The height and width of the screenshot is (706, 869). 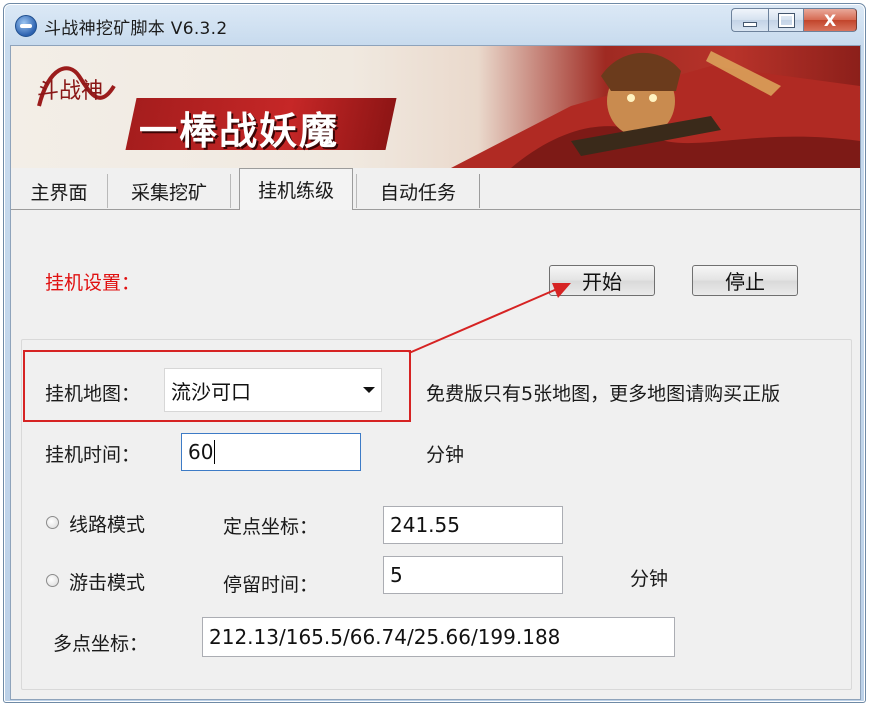 What do you see at coordinates (602, 280) in the screenshot?
I see `start-button: 开始` at bounding box center [602, 280].